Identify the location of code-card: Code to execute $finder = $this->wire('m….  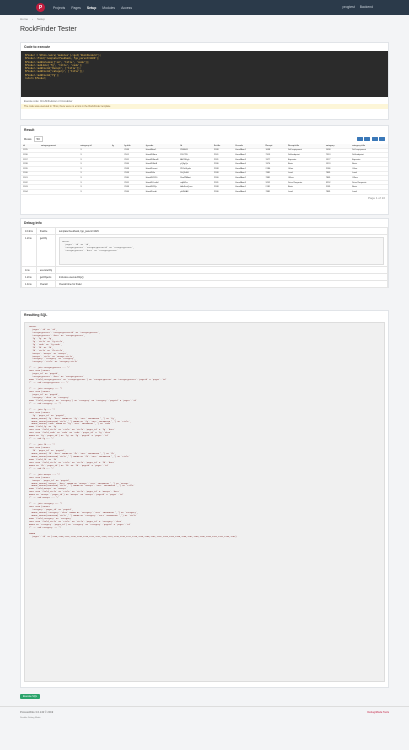
(204, 81).